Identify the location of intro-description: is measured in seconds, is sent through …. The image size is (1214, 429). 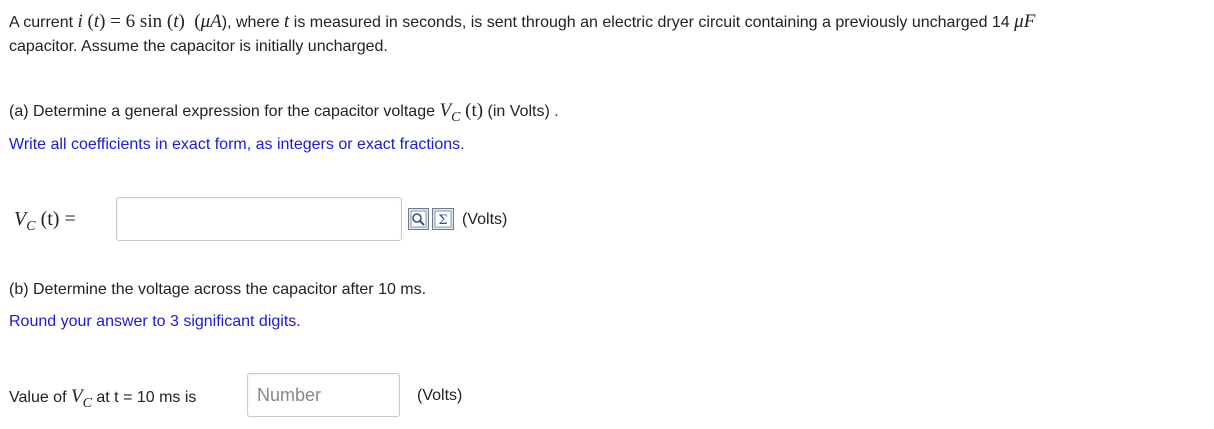
(651, 22).